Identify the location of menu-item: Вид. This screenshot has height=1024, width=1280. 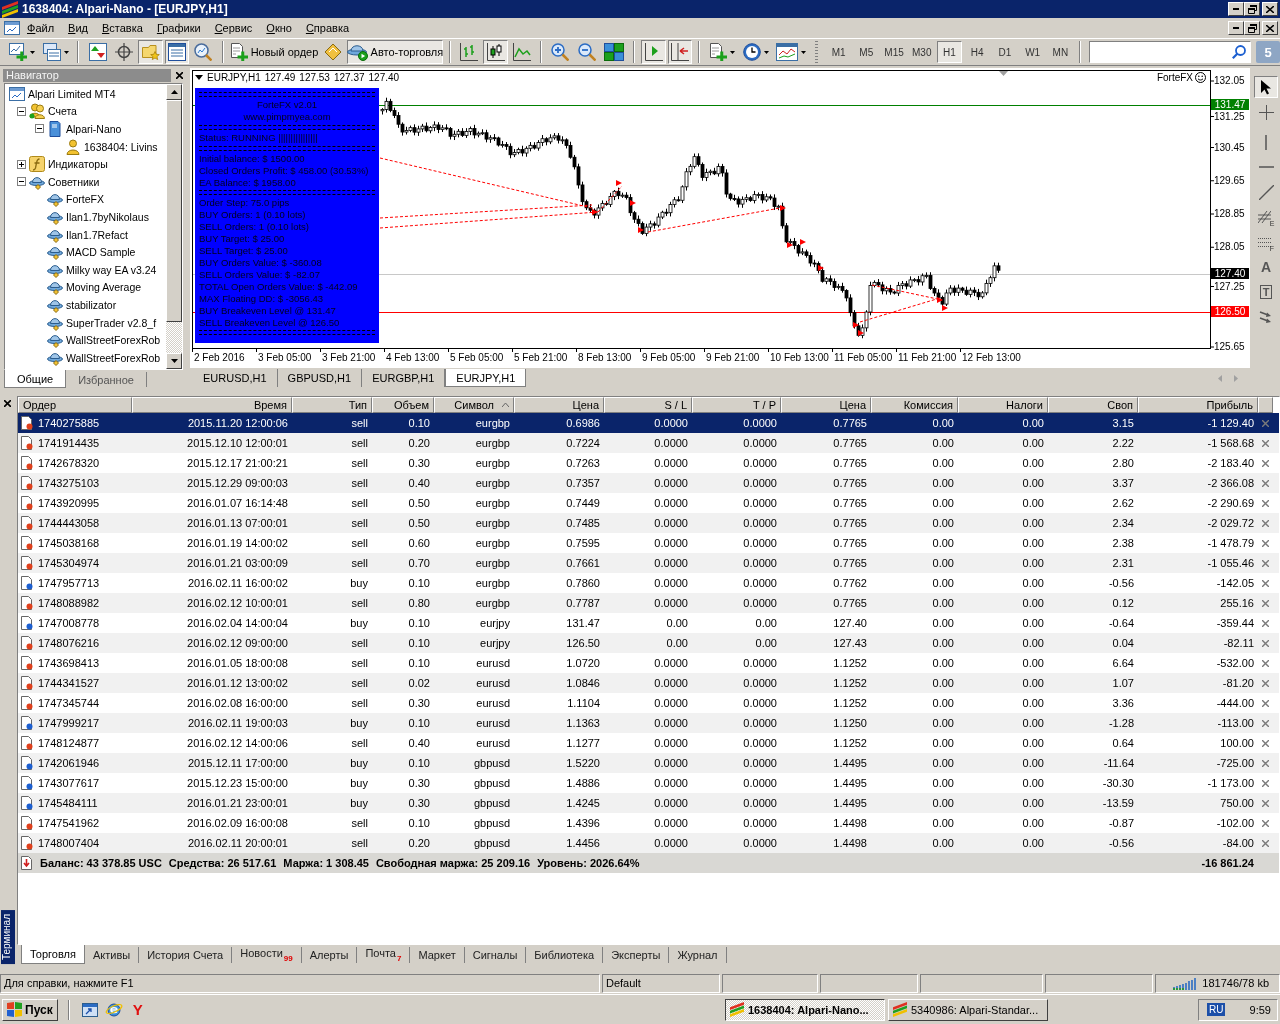
(78, 28).